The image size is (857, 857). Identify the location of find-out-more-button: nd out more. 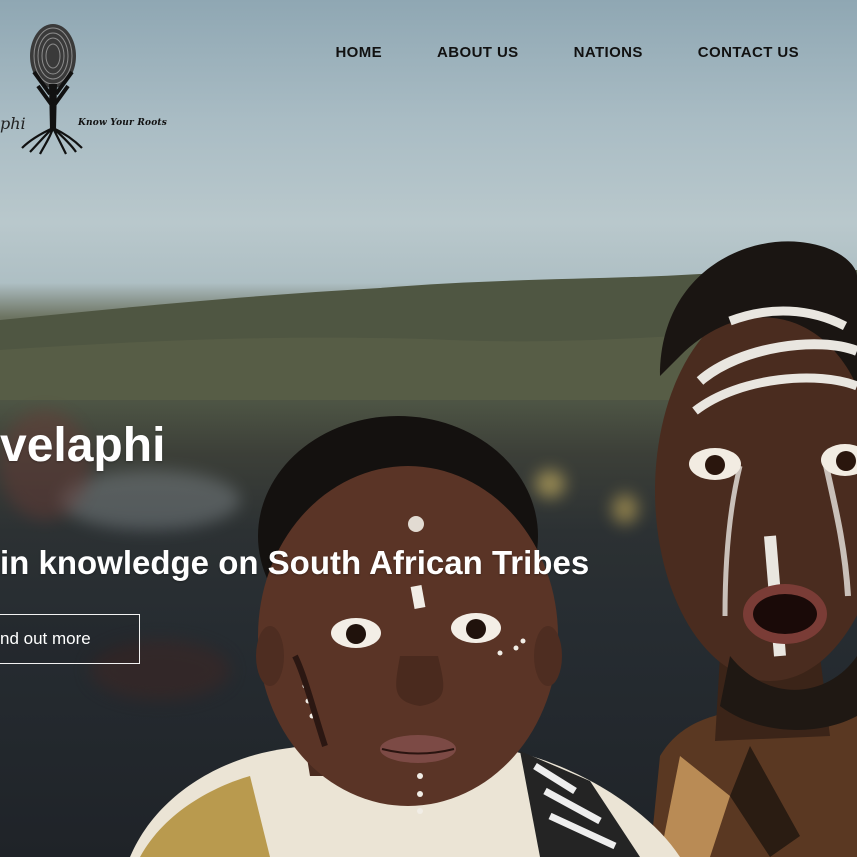
(70, 639).